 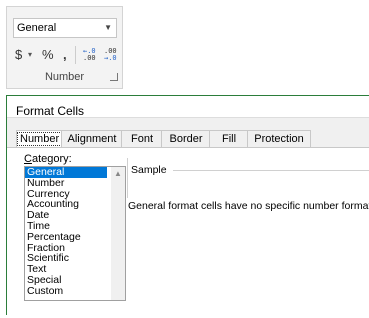 I want to click on list-item: Percentage, so click(x=75, y=237).